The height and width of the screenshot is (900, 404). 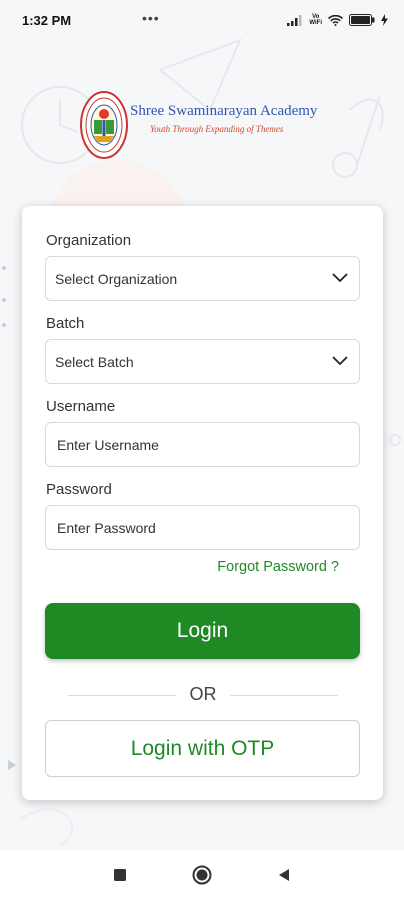 What do you see at coordinates (294, 20) in the screenshot?
I see `signal-icon` at bounding box center [294, 20].